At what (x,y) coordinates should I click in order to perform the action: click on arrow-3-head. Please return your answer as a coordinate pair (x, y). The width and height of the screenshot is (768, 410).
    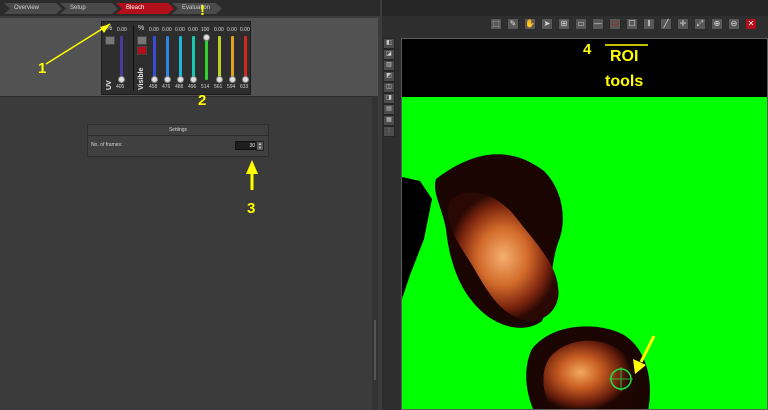
    Looking at the image, I should click on (252, 167).